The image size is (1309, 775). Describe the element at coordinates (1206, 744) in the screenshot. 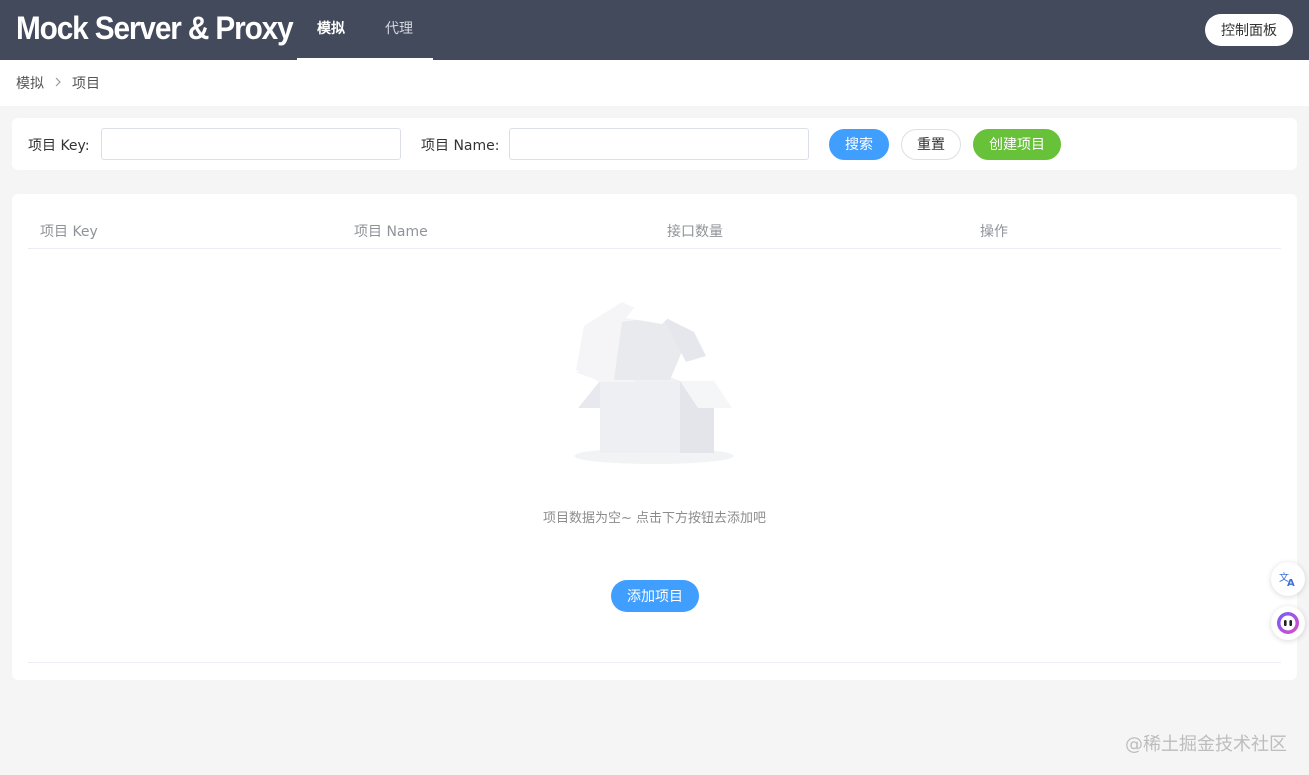

I see `watermark: @稀土掘金技术社区` at that location.